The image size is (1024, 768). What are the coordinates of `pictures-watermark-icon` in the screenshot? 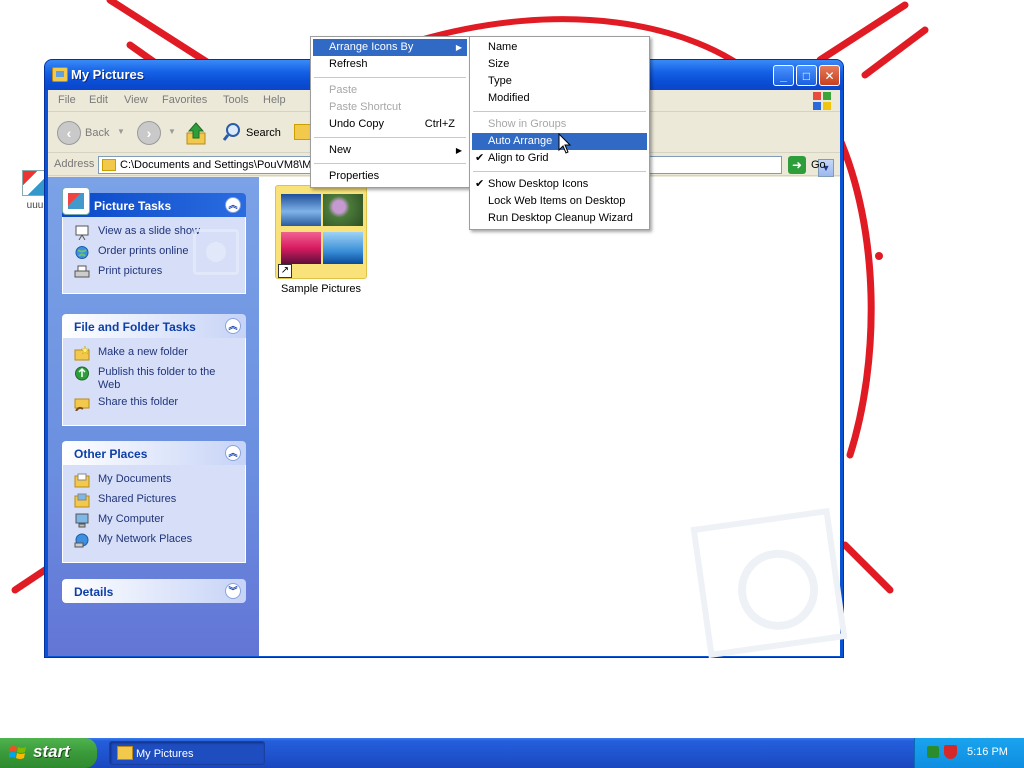 It's located at (769, 583).